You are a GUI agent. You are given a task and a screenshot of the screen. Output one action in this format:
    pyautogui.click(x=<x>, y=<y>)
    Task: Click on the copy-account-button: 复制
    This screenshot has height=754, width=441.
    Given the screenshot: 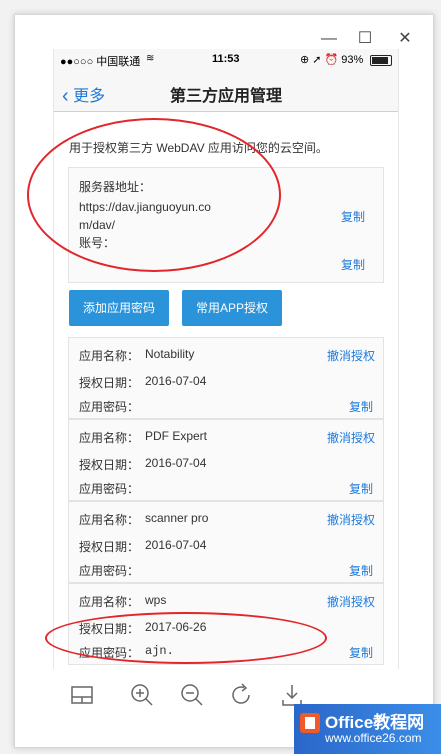 What is the action you would take?
    pyautogui.click(x=353, y=264)
    